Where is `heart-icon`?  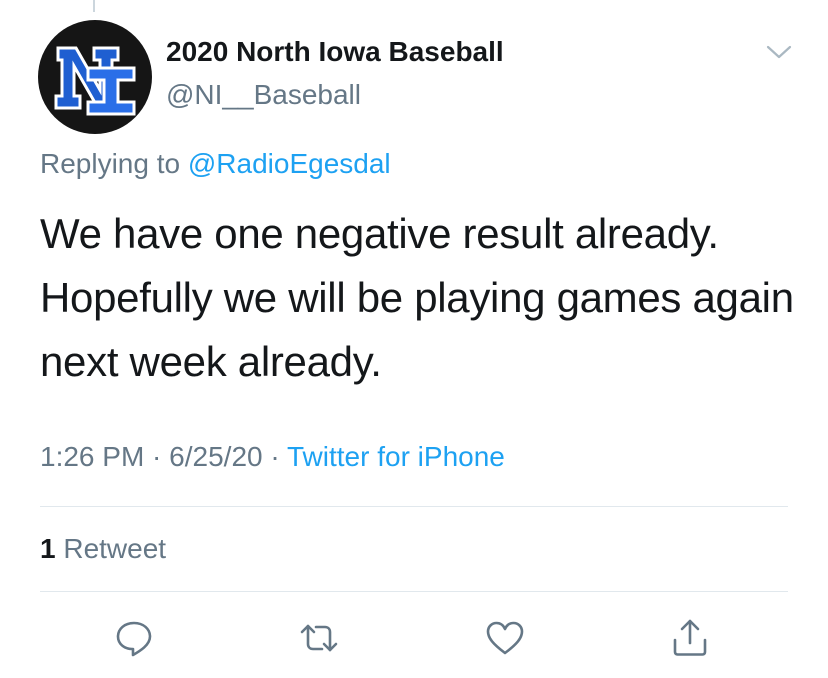 heart-icon is located at coordinates (505, 638).